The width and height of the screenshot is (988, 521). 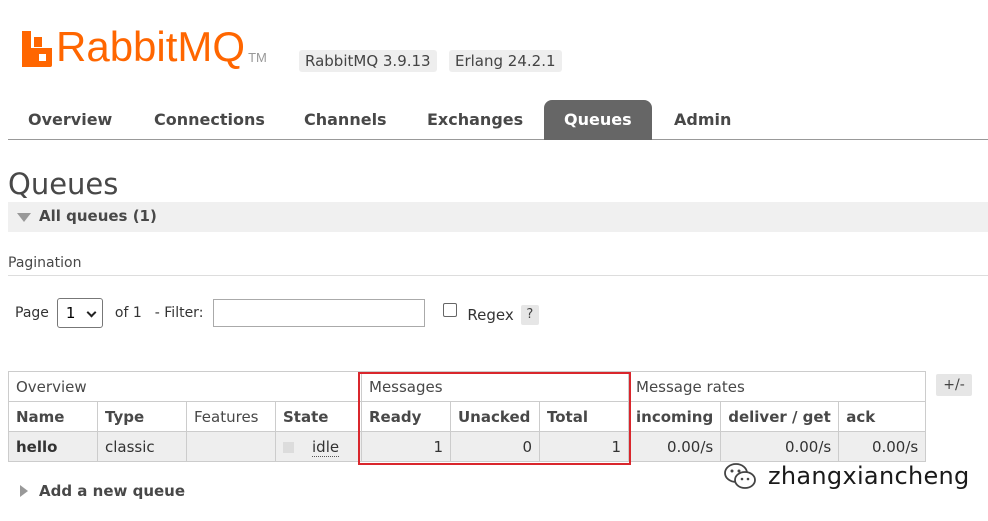 I want to click on rate-incoming: 0.00/s, so click(x=674, y=446).